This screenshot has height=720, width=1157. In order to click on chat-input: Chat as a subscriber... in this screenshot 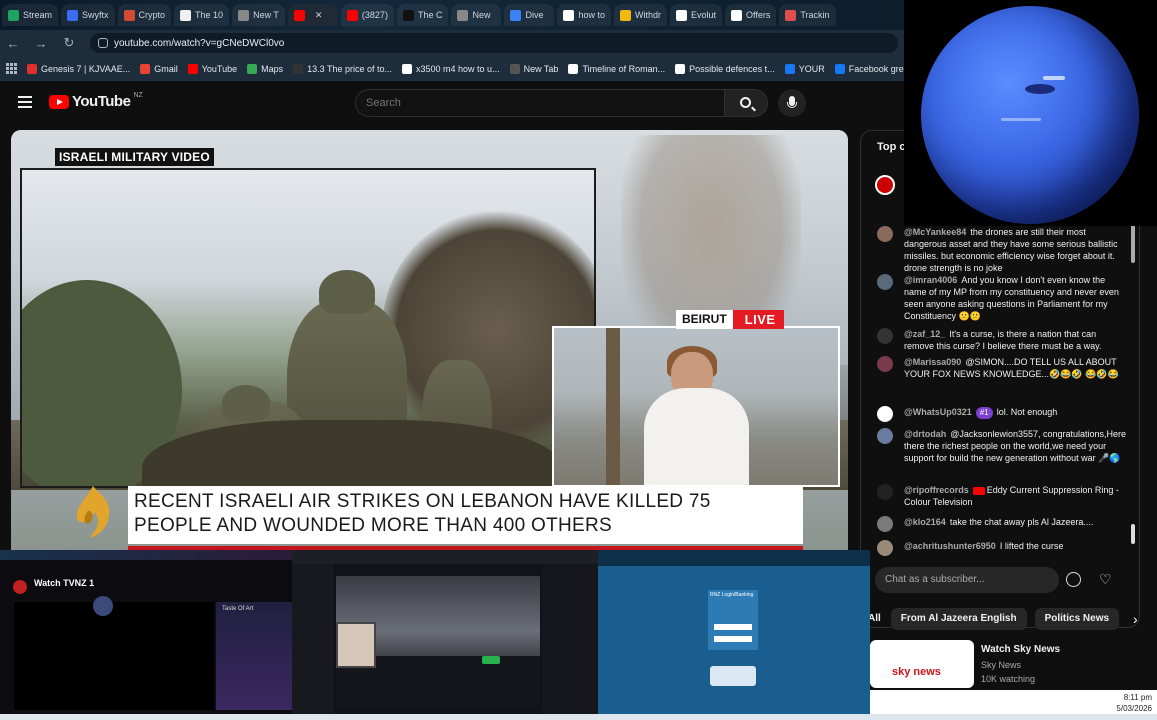, I will do `click(967, 580)`.